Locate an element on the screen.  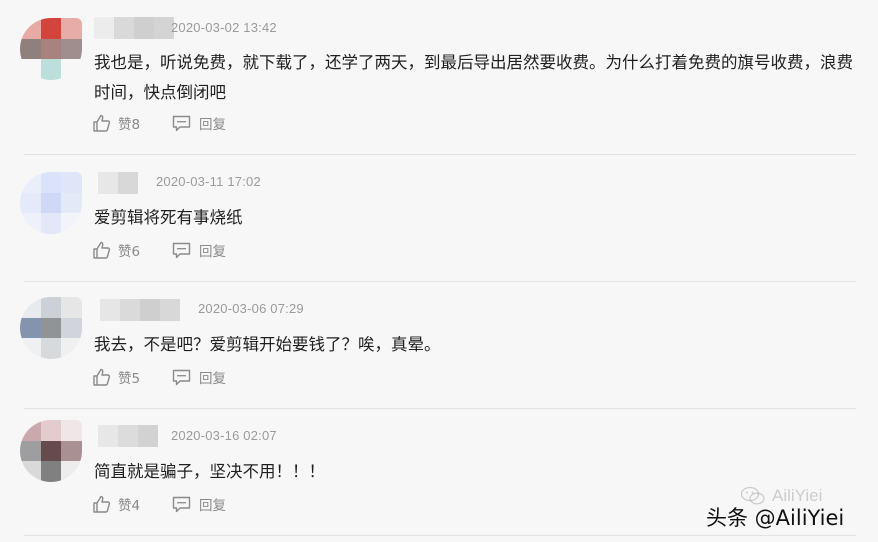
comment-text: 我去，不是吧？爱剪辑开始要钱了？唉，真晕。 is located at coordinates (267, 344).